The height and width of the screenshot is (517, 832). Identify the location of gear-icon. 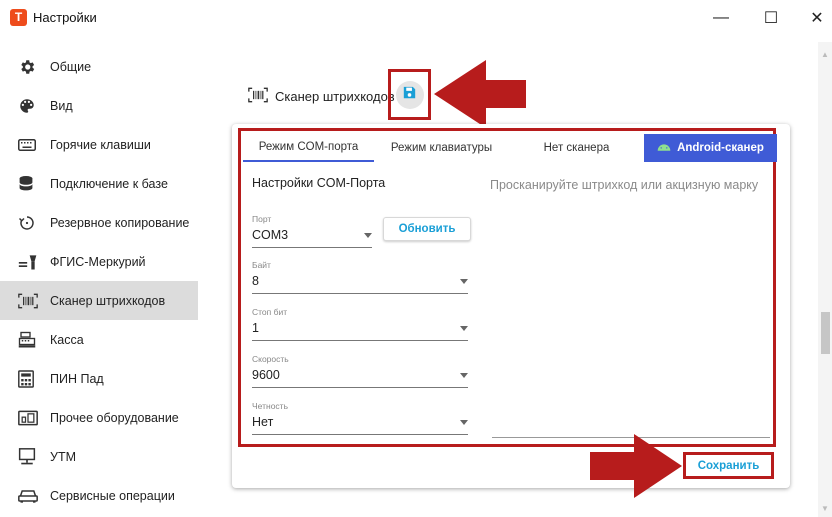
(30, 67).